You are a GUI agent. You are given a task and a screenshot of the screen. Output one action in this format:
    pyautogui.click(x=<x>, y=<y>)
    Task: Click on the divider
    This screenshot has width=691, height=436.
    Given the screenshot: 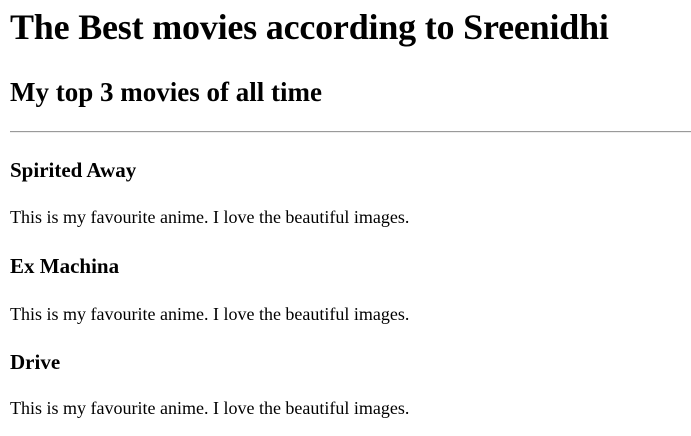 What is the action you would take?
    pyautogui.click(x=350, y=132)
    